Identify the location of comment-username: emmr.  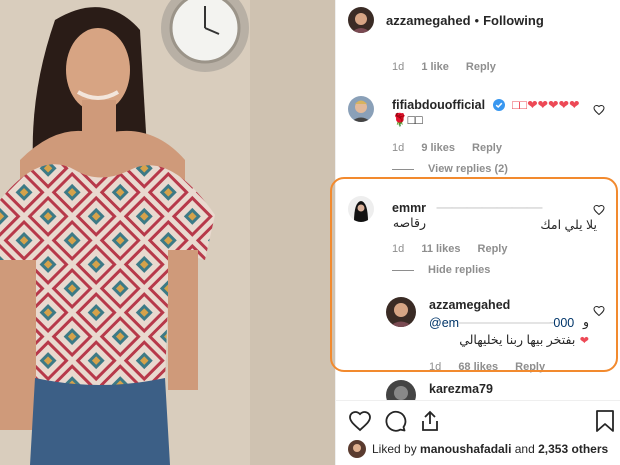
(409, 208).